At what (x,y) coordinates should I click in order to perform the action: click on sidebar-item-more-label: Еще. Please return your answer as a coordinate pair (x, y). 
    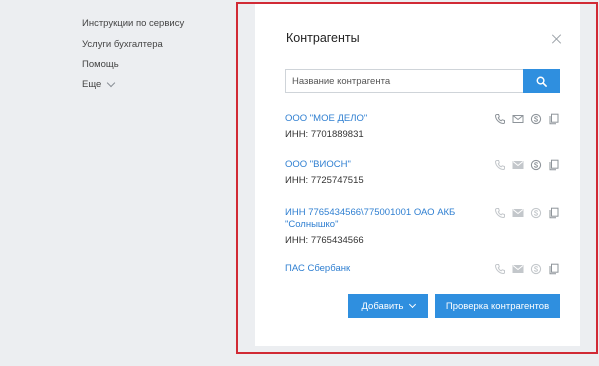
    Looking at the image, I should click on (92, 84).